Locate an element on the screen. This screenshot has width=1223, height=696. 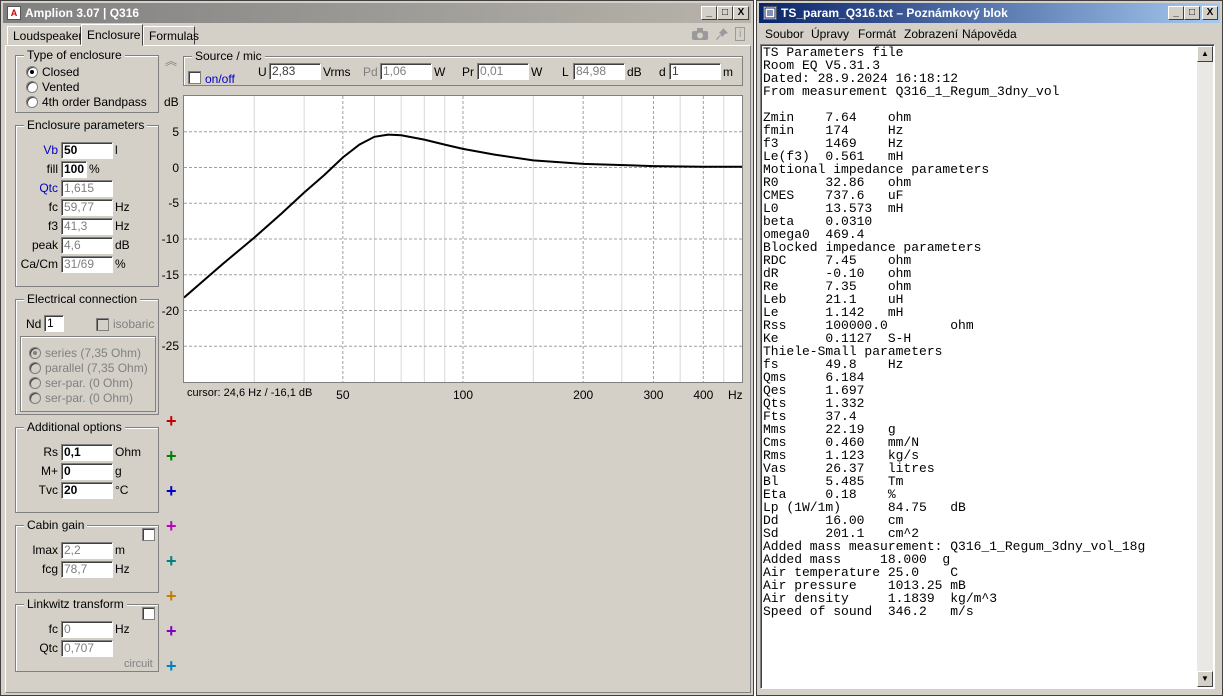
radio-series is located at coordinates (35, 353).